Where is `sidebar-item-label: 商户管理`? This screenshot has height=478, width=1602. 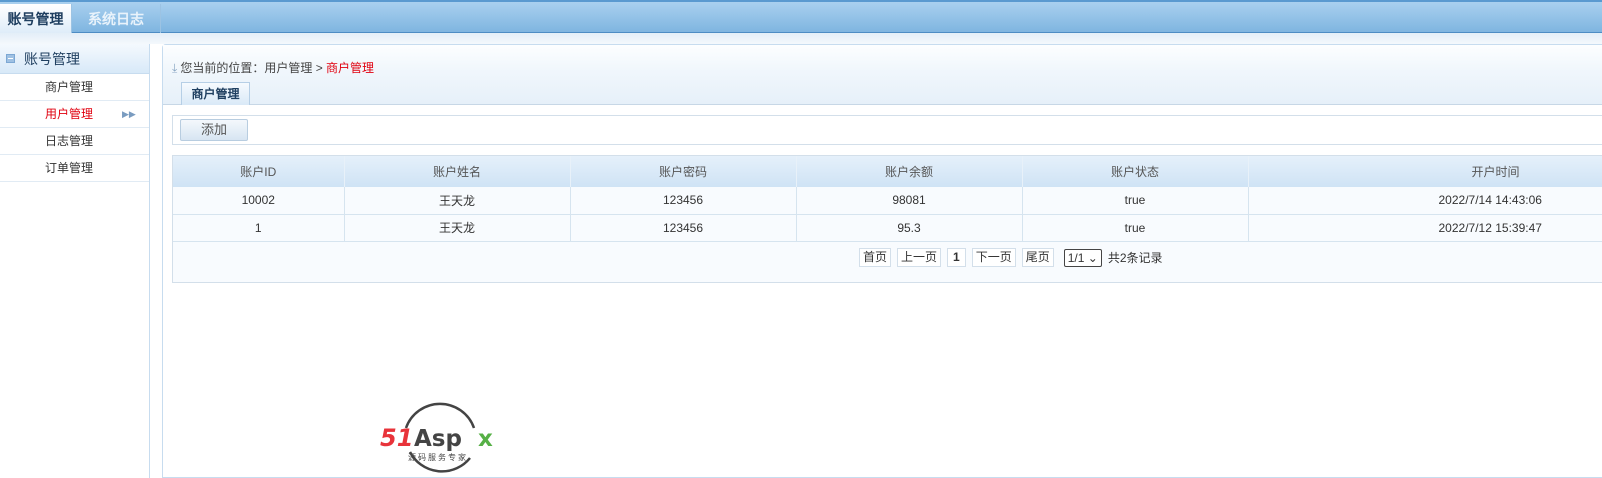 sidebar-item-label: 商户管理 is located at coordinates (69, 87).